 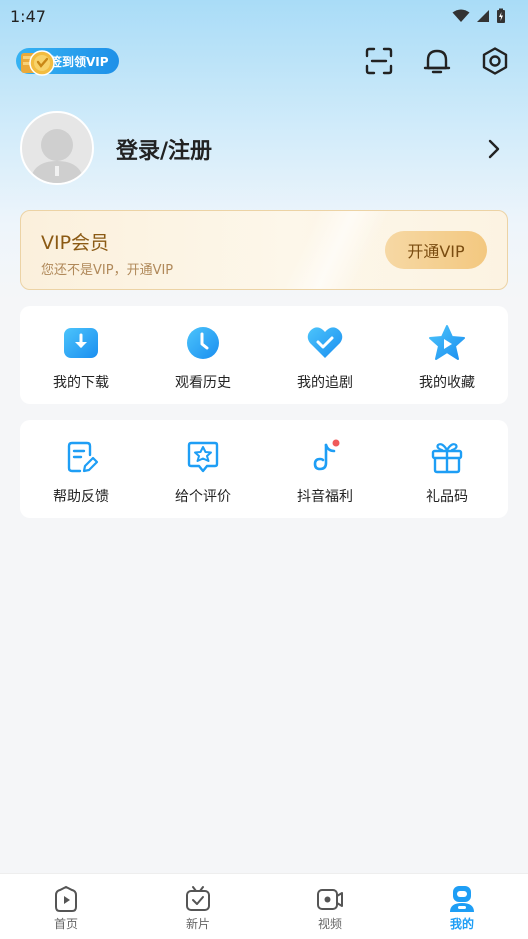 I want to click on wifi-icon, so click(x=461, y=15).